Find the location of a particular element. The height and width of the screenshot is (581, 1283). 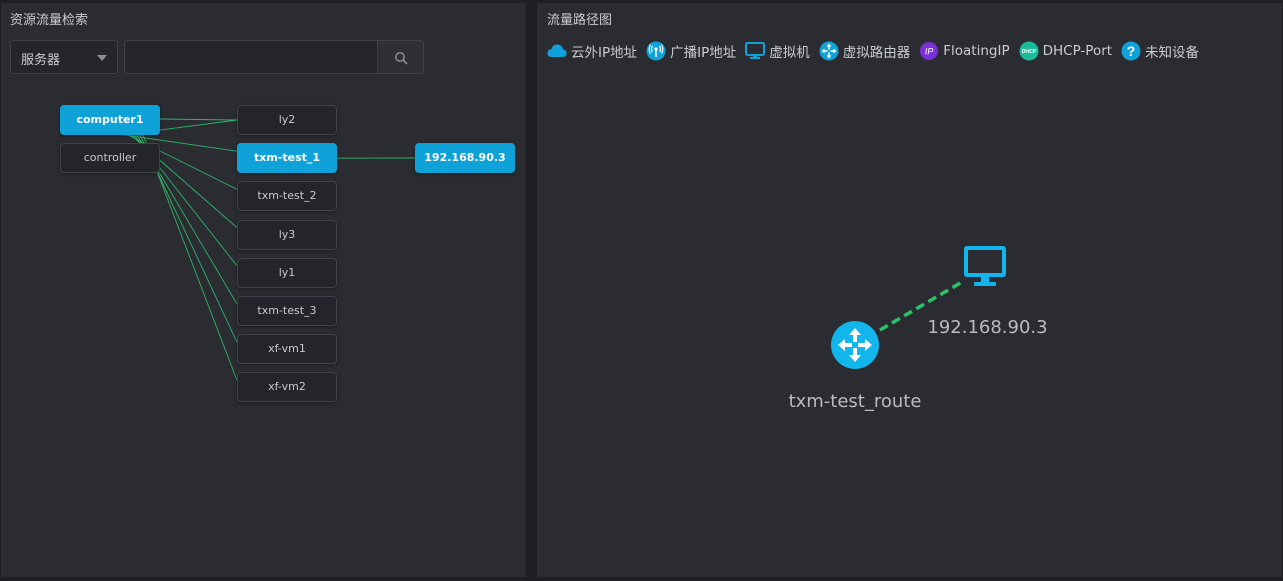

router-node is located at coordinates (855, 347).